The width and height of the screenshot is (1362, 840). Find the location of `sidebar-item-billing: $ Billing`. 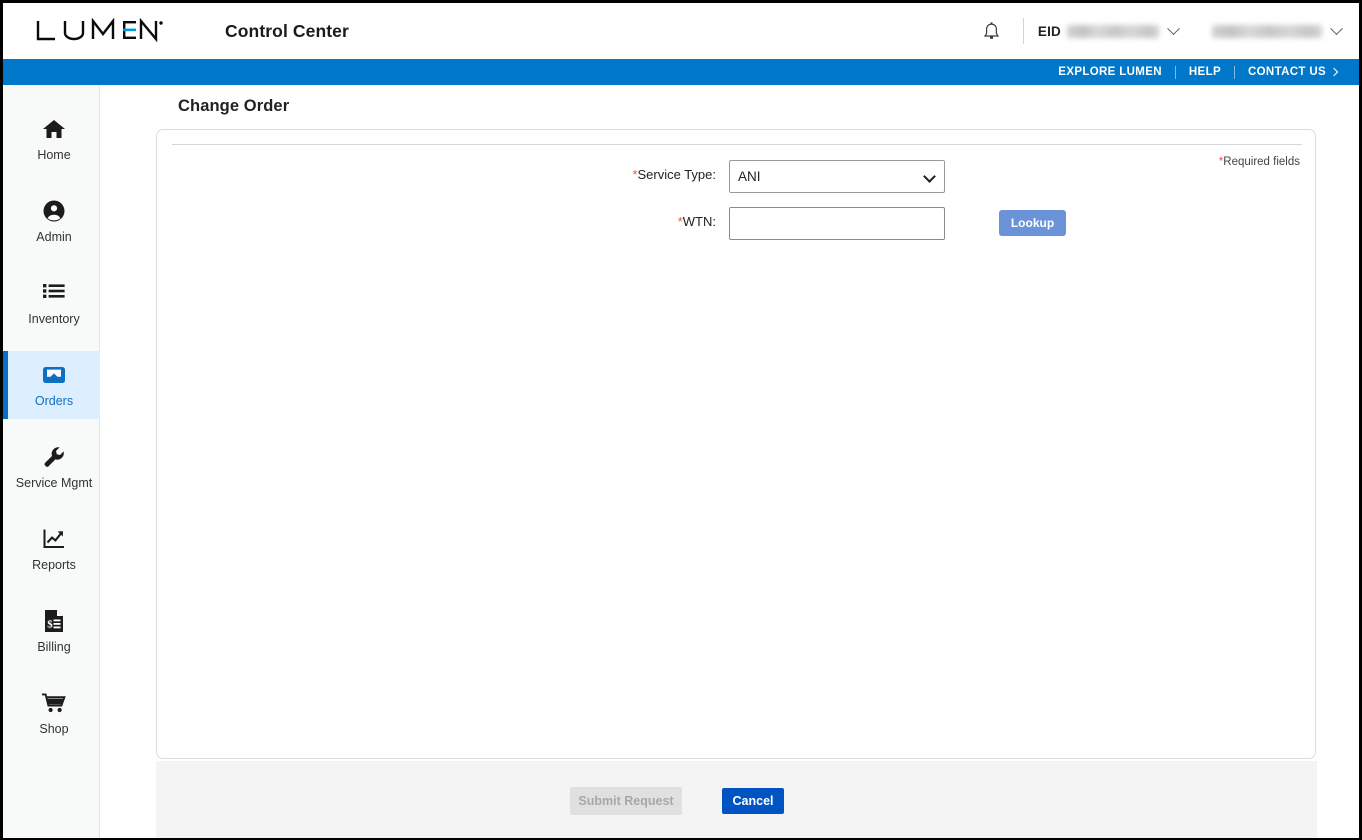

sidebar-item-billing: $ Billing is located at coordinates (51, 631).